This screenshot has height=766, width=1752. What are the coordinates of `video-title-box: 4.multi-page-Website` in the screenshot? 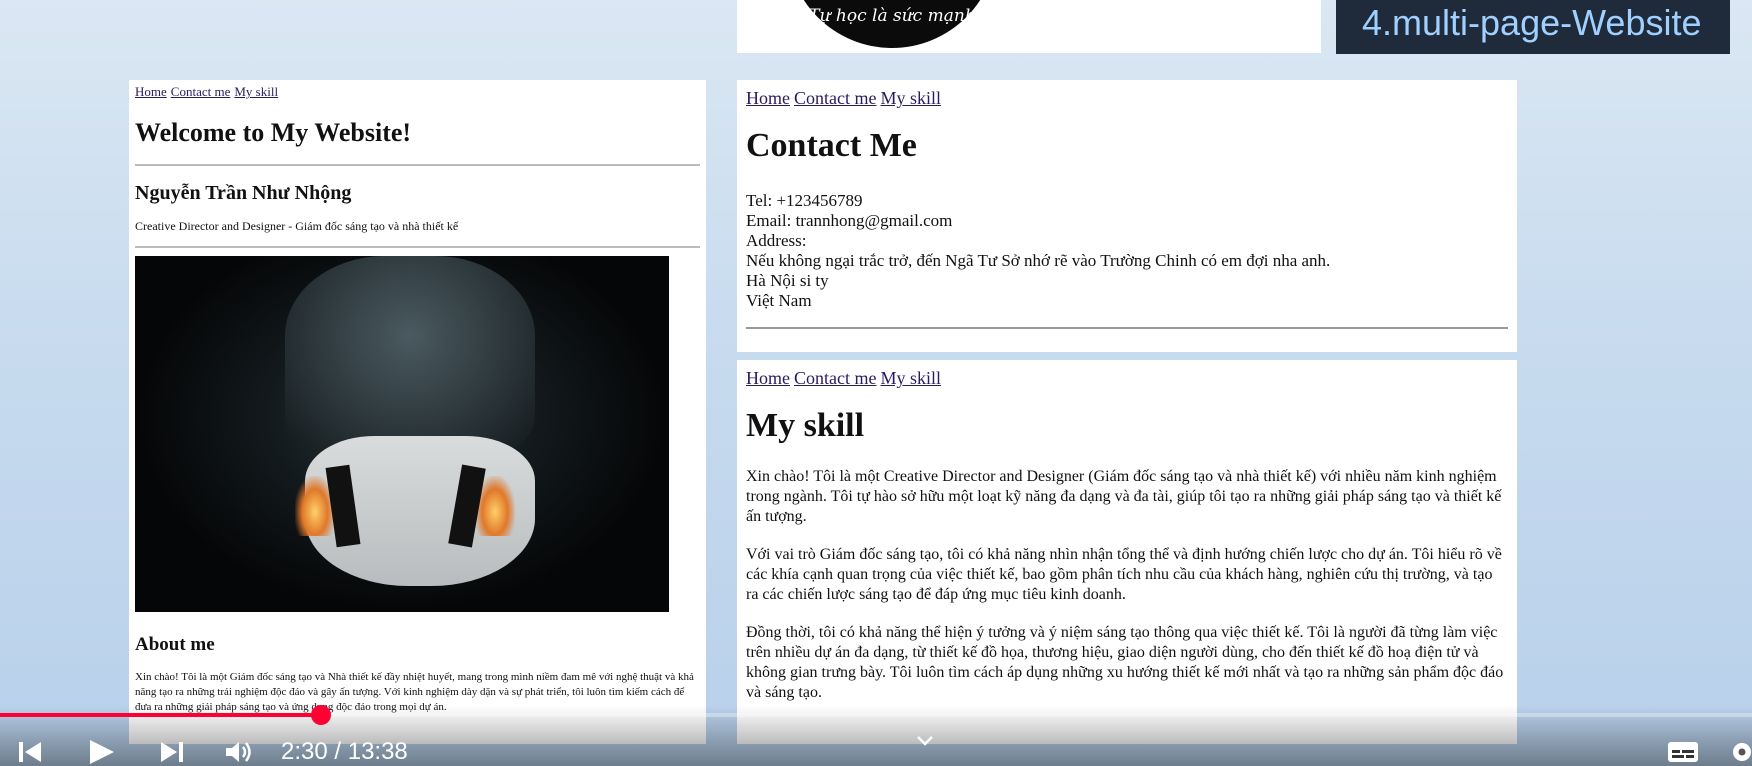 It's located at (1533, 27).